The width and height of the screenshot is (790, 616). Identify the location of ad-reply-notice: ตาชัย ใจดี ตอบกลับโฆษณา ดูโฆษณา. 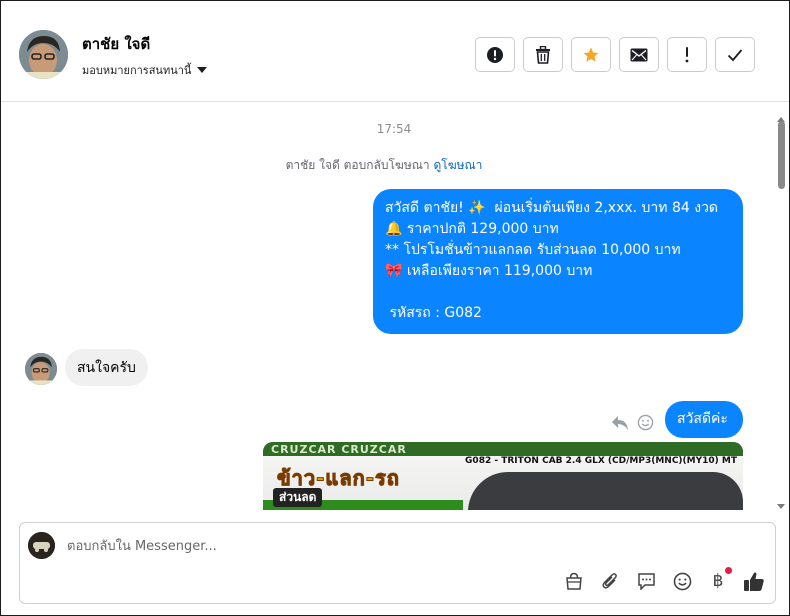
(384, 165).